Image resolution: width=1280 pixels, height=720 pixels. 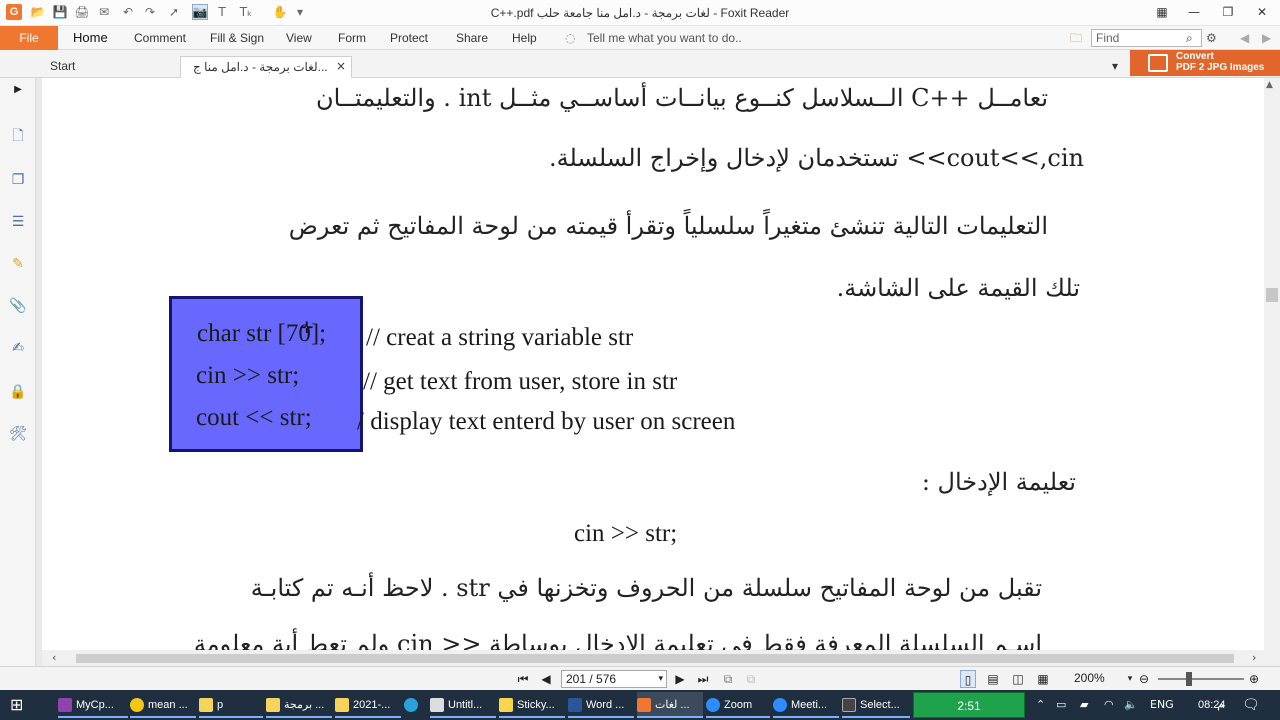 What do you see at coordinates (18, 306) in the screenshot?
I see `attachment-icon: 📎` at bounding box center [18, 306].